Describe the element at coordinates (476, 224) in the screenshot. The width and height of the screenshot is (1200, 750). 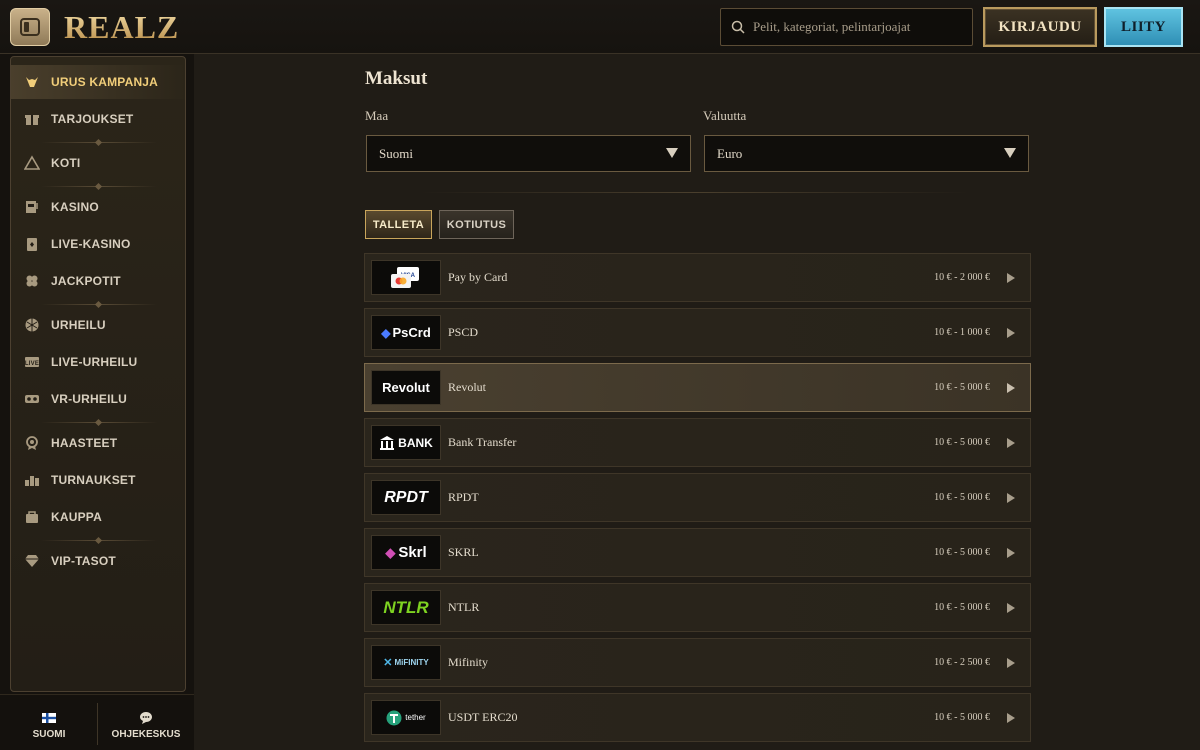
I see `tab-withdraw: KOTIUTUS` at that location.